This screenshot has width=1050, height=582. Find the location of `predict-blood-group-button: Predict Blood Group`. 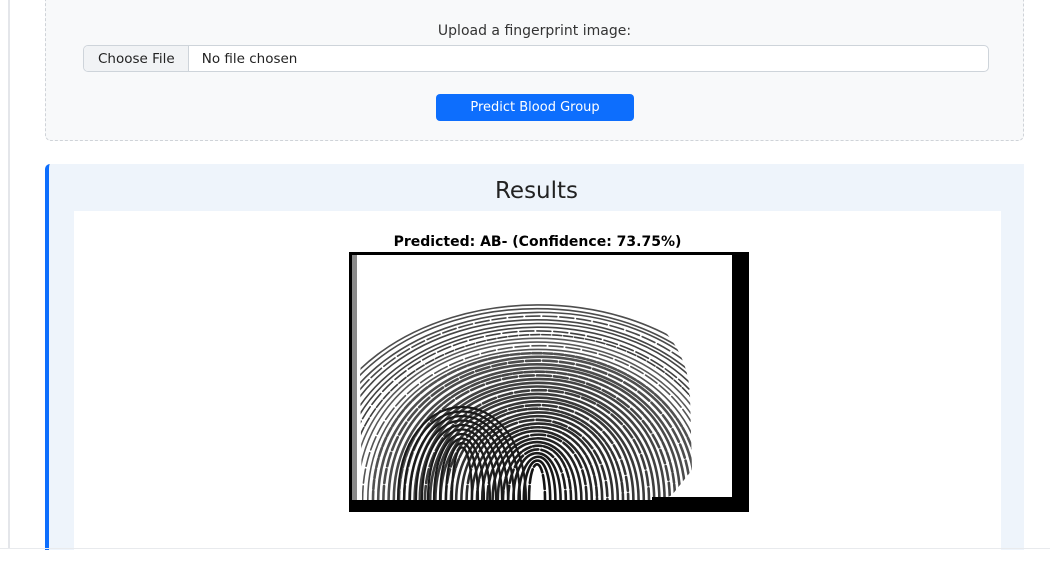

predict-blood-group-button: Predict Blood Group is located at coordinates (535, 107).